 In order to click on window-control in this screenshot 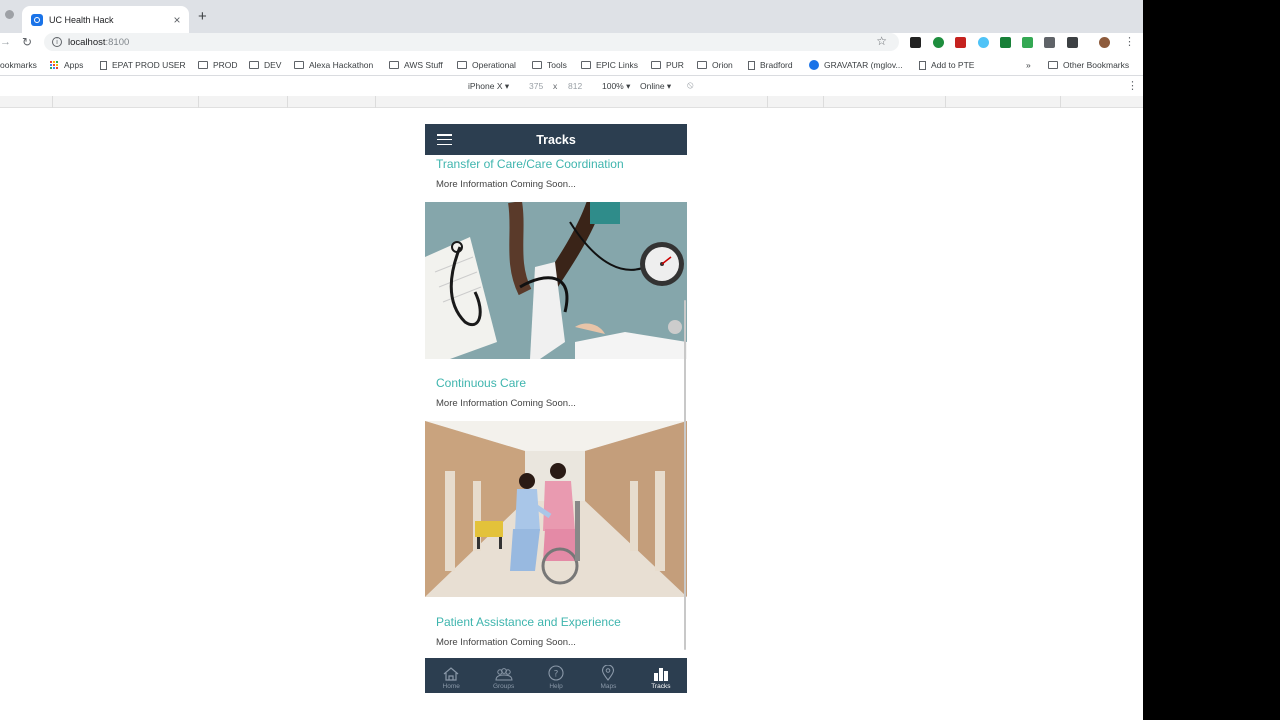, I will do `click(9, 14)`.